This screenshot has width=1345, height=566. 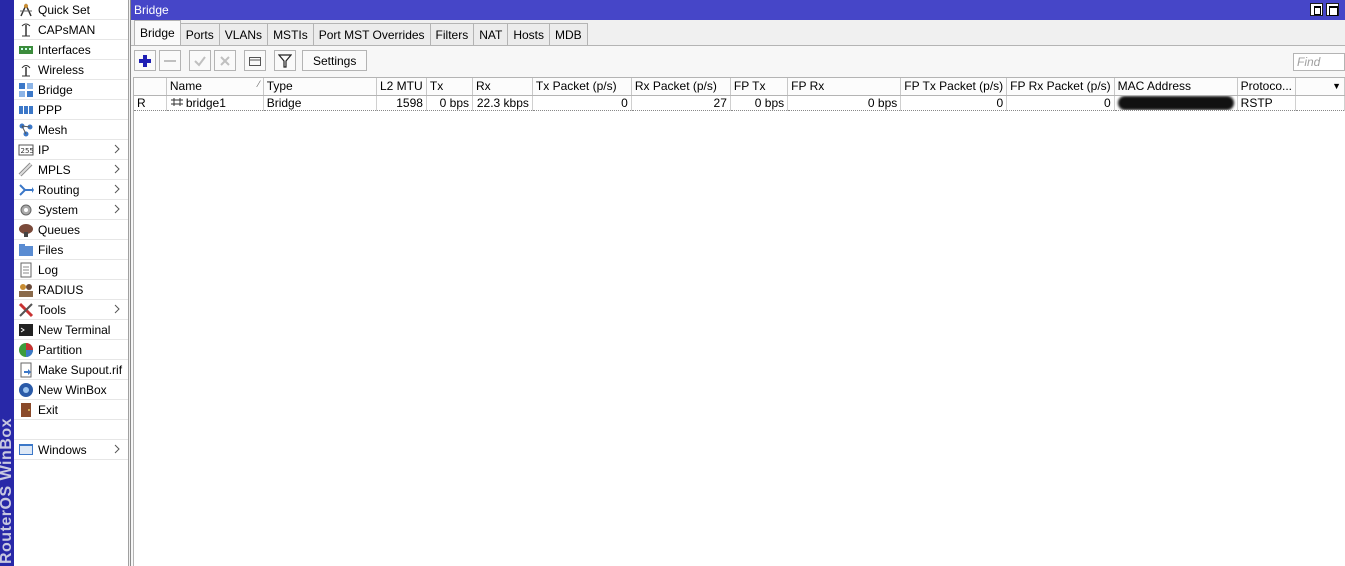 I want to click on tab-nat: NAT, so click(x=491, y=34).